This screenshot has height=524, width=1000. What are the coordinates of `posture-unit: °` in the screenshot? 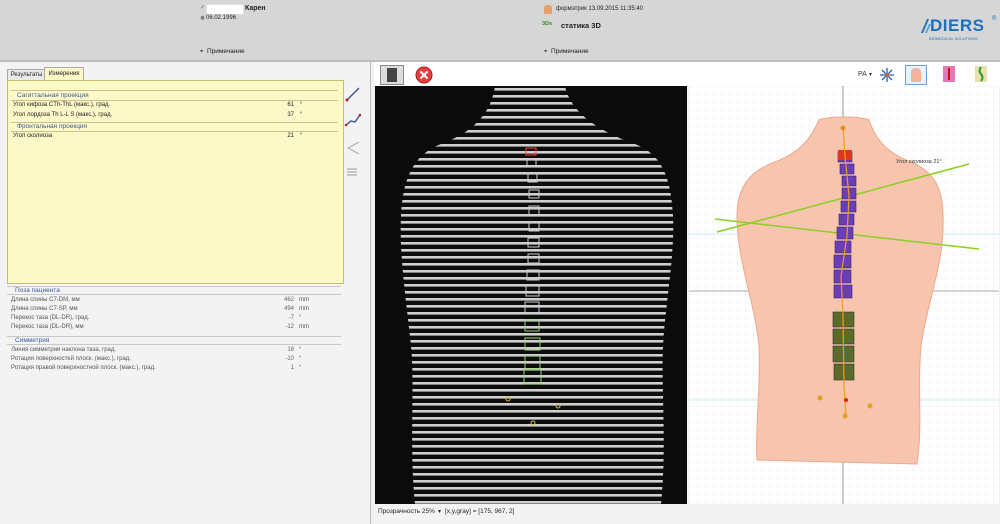 It's located at (300, 318).